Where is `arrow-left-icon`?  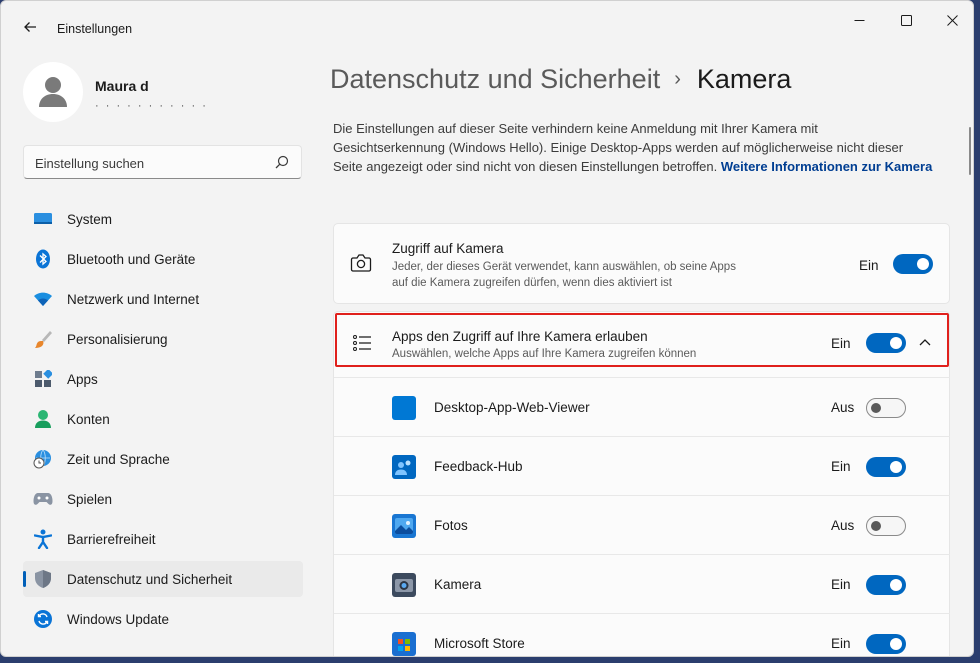 arrow-left-icon is located at coordinates (30, 29).